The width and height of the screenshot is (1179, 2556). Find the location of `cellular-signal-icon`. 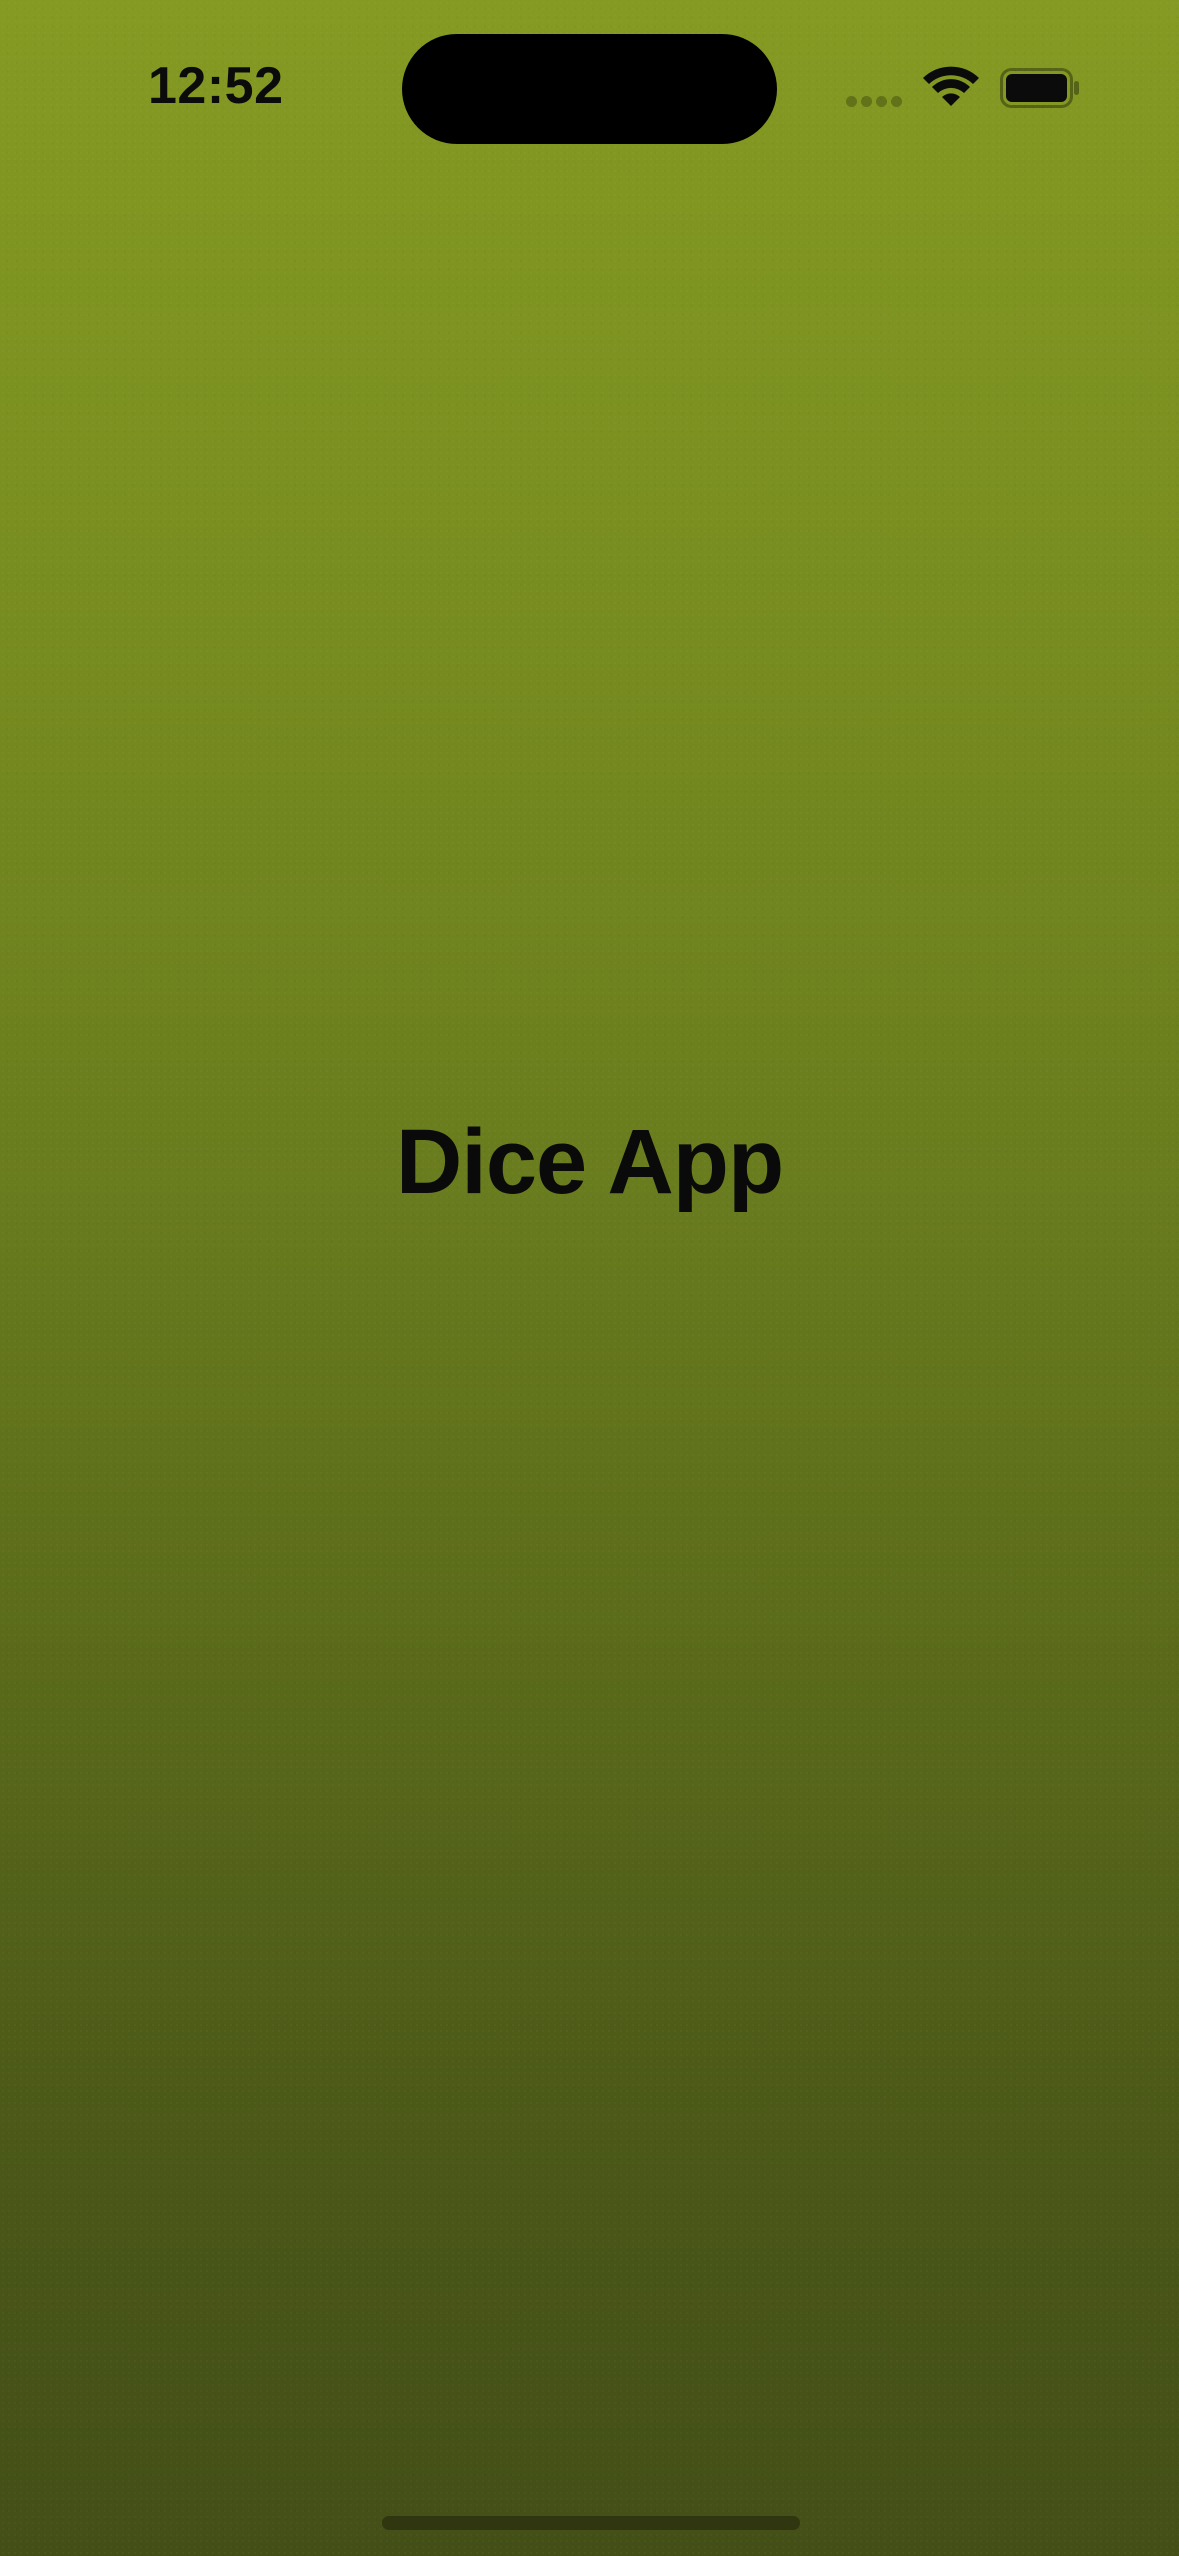

cellular-signal-icon is located at coordinates (875, 102).